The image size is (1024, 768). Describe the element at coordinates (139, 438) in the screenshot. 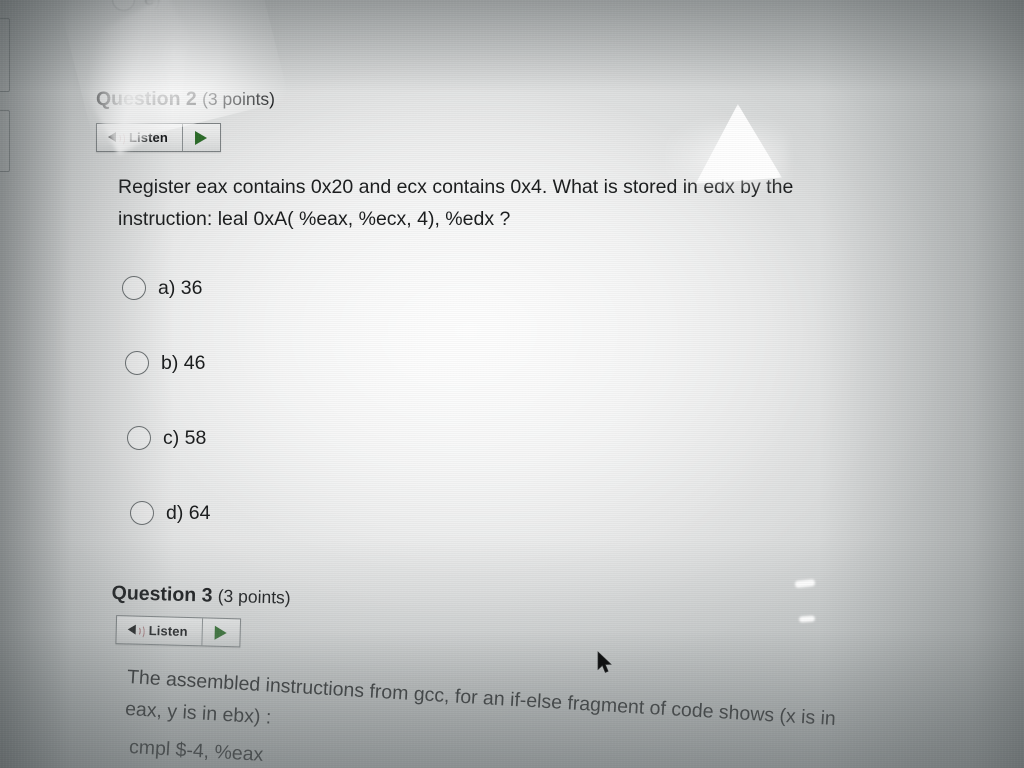

I see `radio-button-c` at that location.